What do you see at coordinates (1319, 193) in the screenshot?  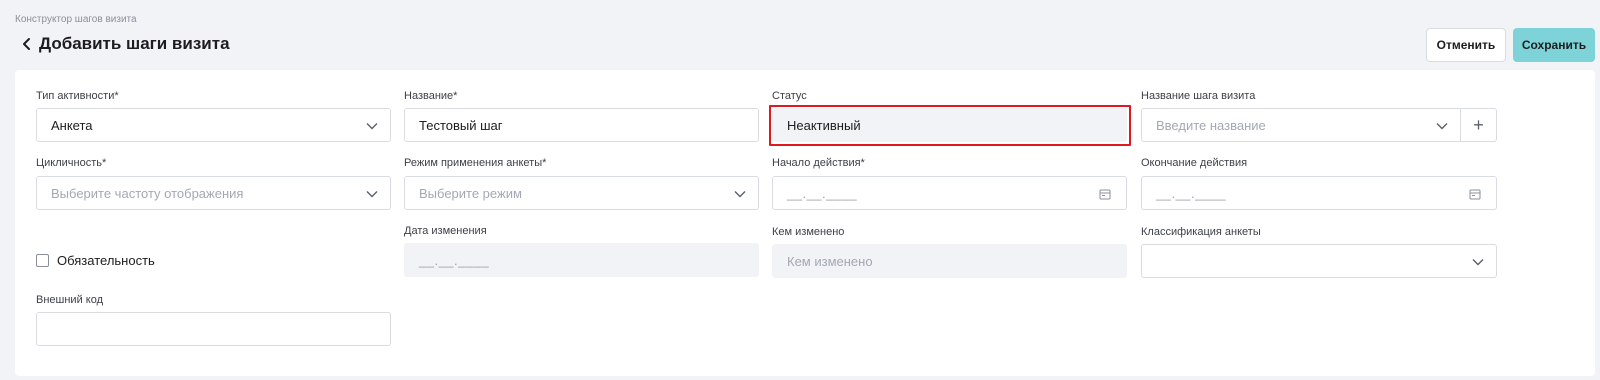 I see `end-date-input: __.__.____` at bounding box center [1319, 193].